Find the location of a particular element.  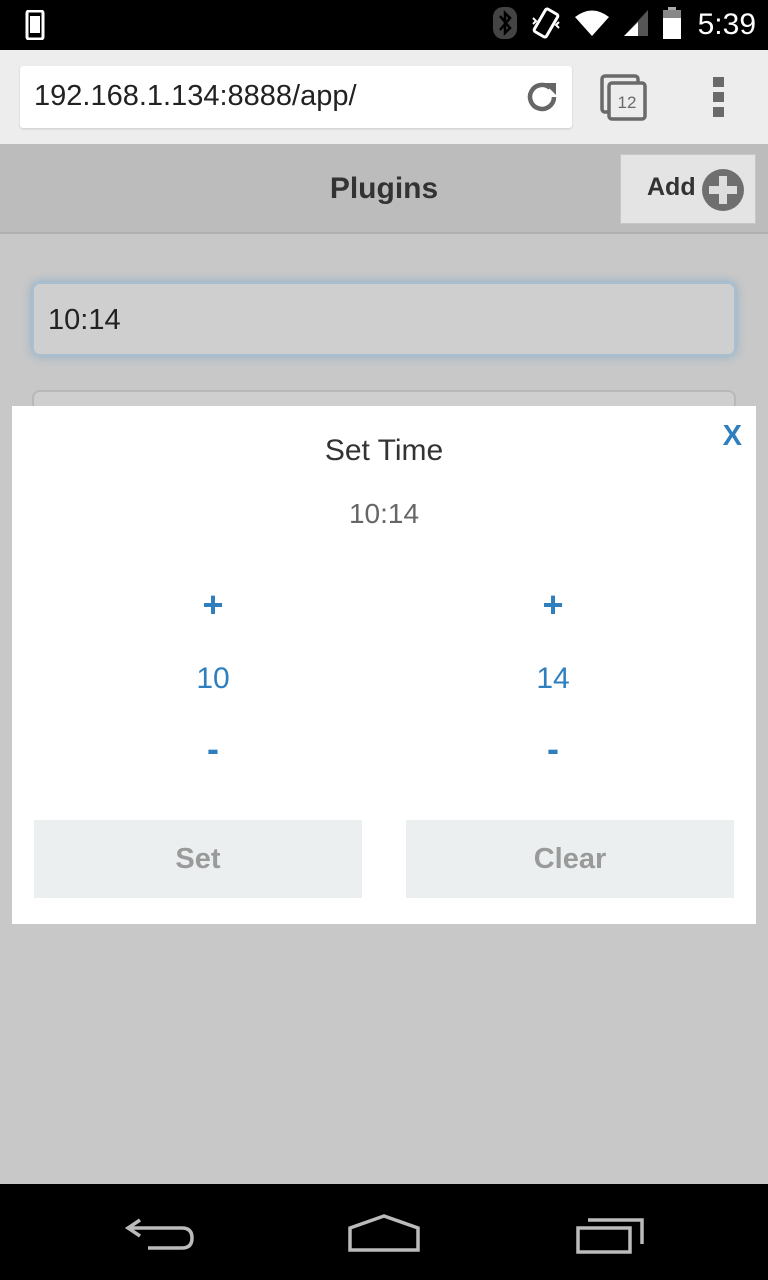

hours-increment-button: + is located at coordinates (213, 605).